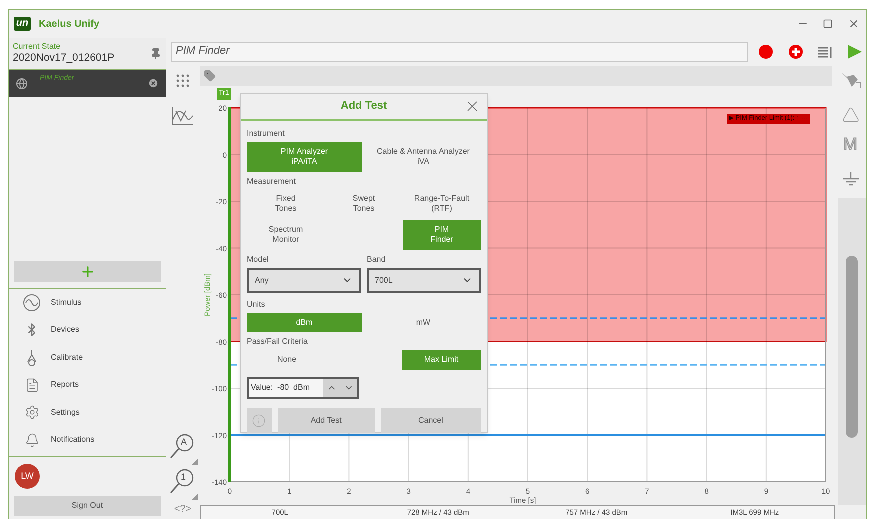 This screenshot has height=519, width=874. Describe the element at coordinates (304, 157) in the screenshot. I see `option-button: PIM Analyzer iPA/iTA` at that location.